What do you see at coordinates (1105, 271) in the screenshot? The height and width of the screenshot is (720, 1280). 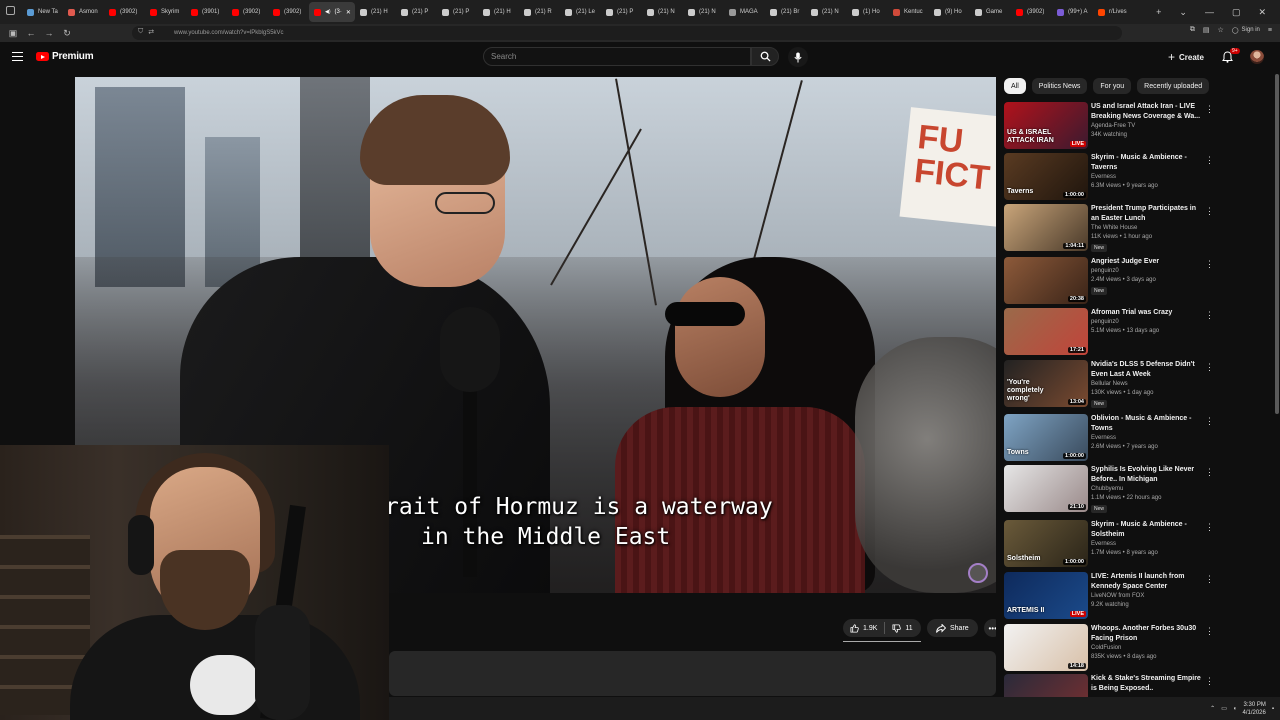 I see `recommendation-channel: penguinz0` at bounding box center [1105, 271].